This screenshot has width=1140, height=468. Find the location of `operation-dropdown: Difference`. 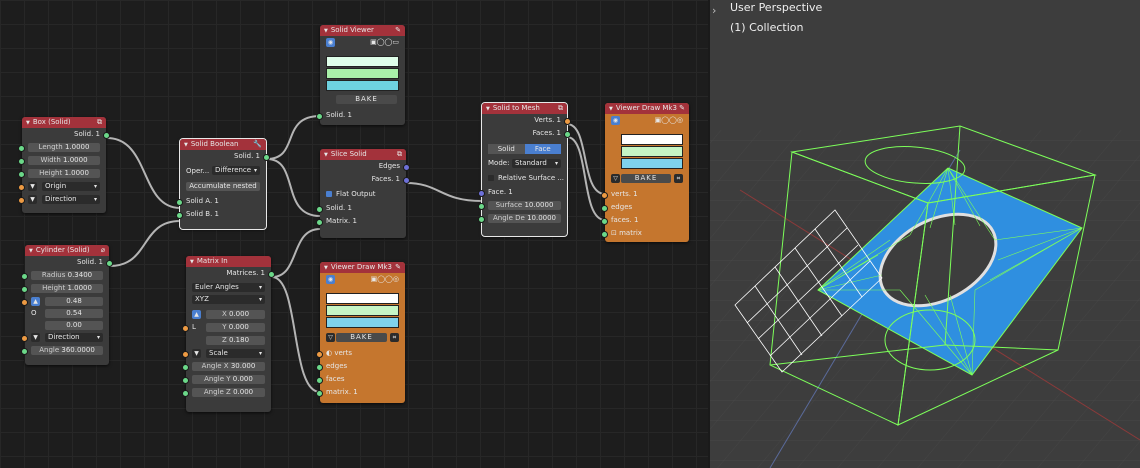

operation-dropdown: Difference is located at coordinates (236, 170).